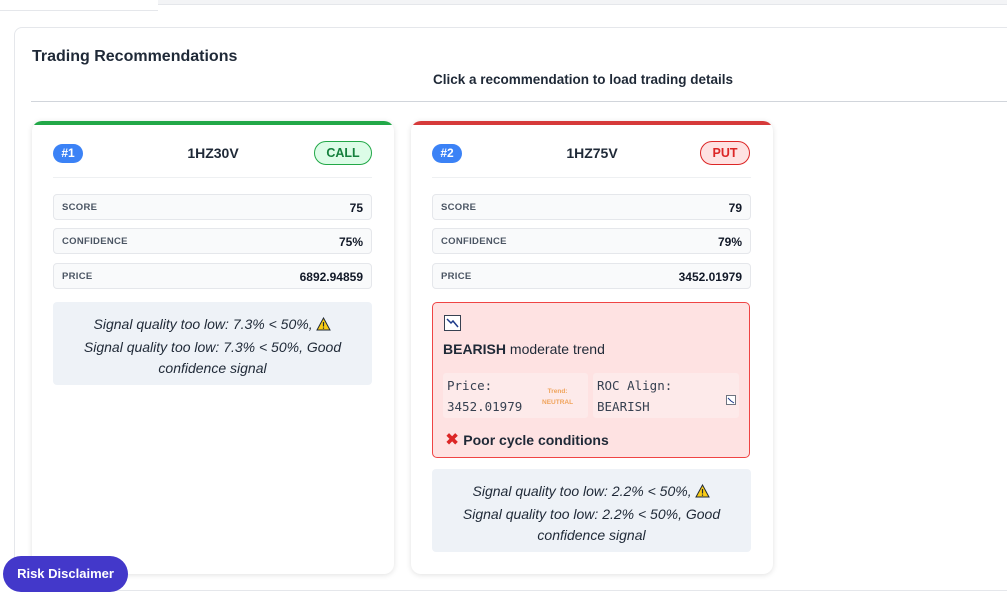  What do you see at coordinates (350, 242) in the screenshot?
I see `metric-value: 75%` at bounding box center [350, 242].